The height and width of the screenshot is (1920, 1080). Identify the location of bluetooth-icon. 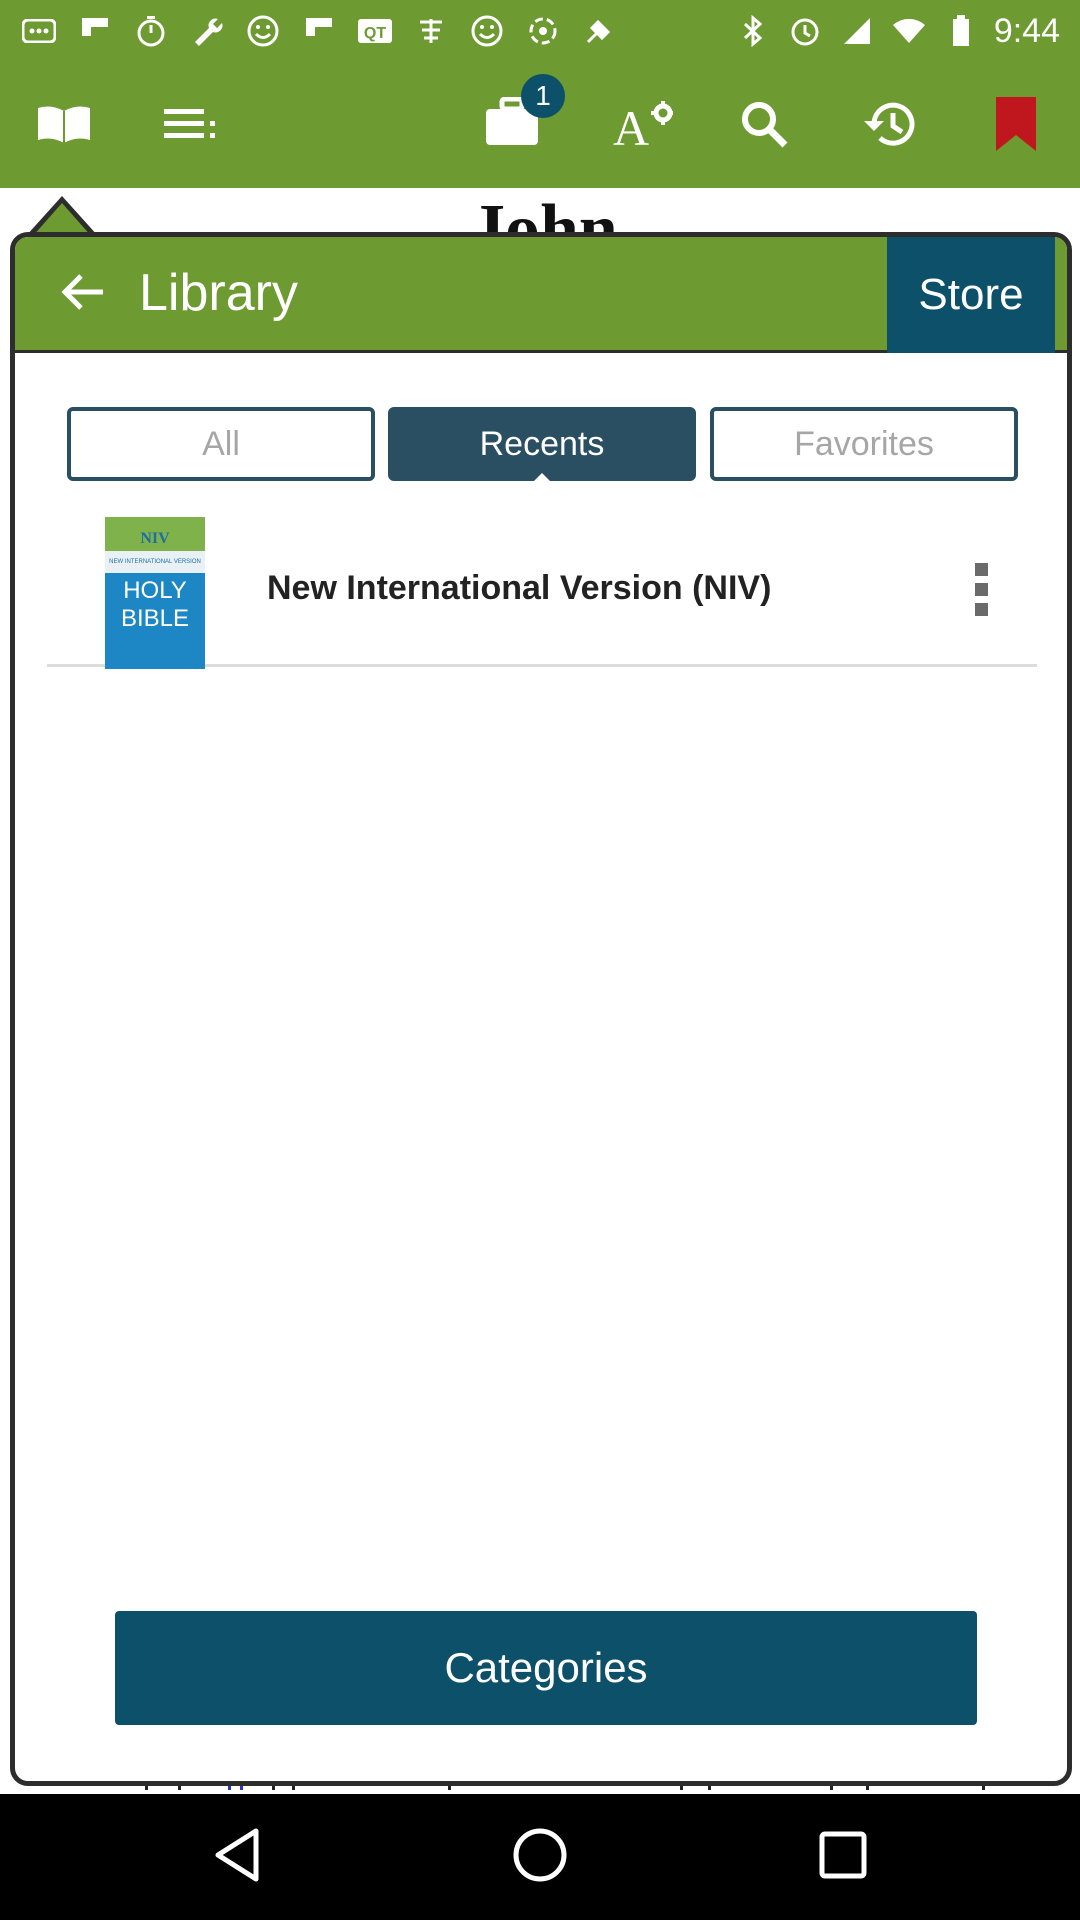
(753, 31).